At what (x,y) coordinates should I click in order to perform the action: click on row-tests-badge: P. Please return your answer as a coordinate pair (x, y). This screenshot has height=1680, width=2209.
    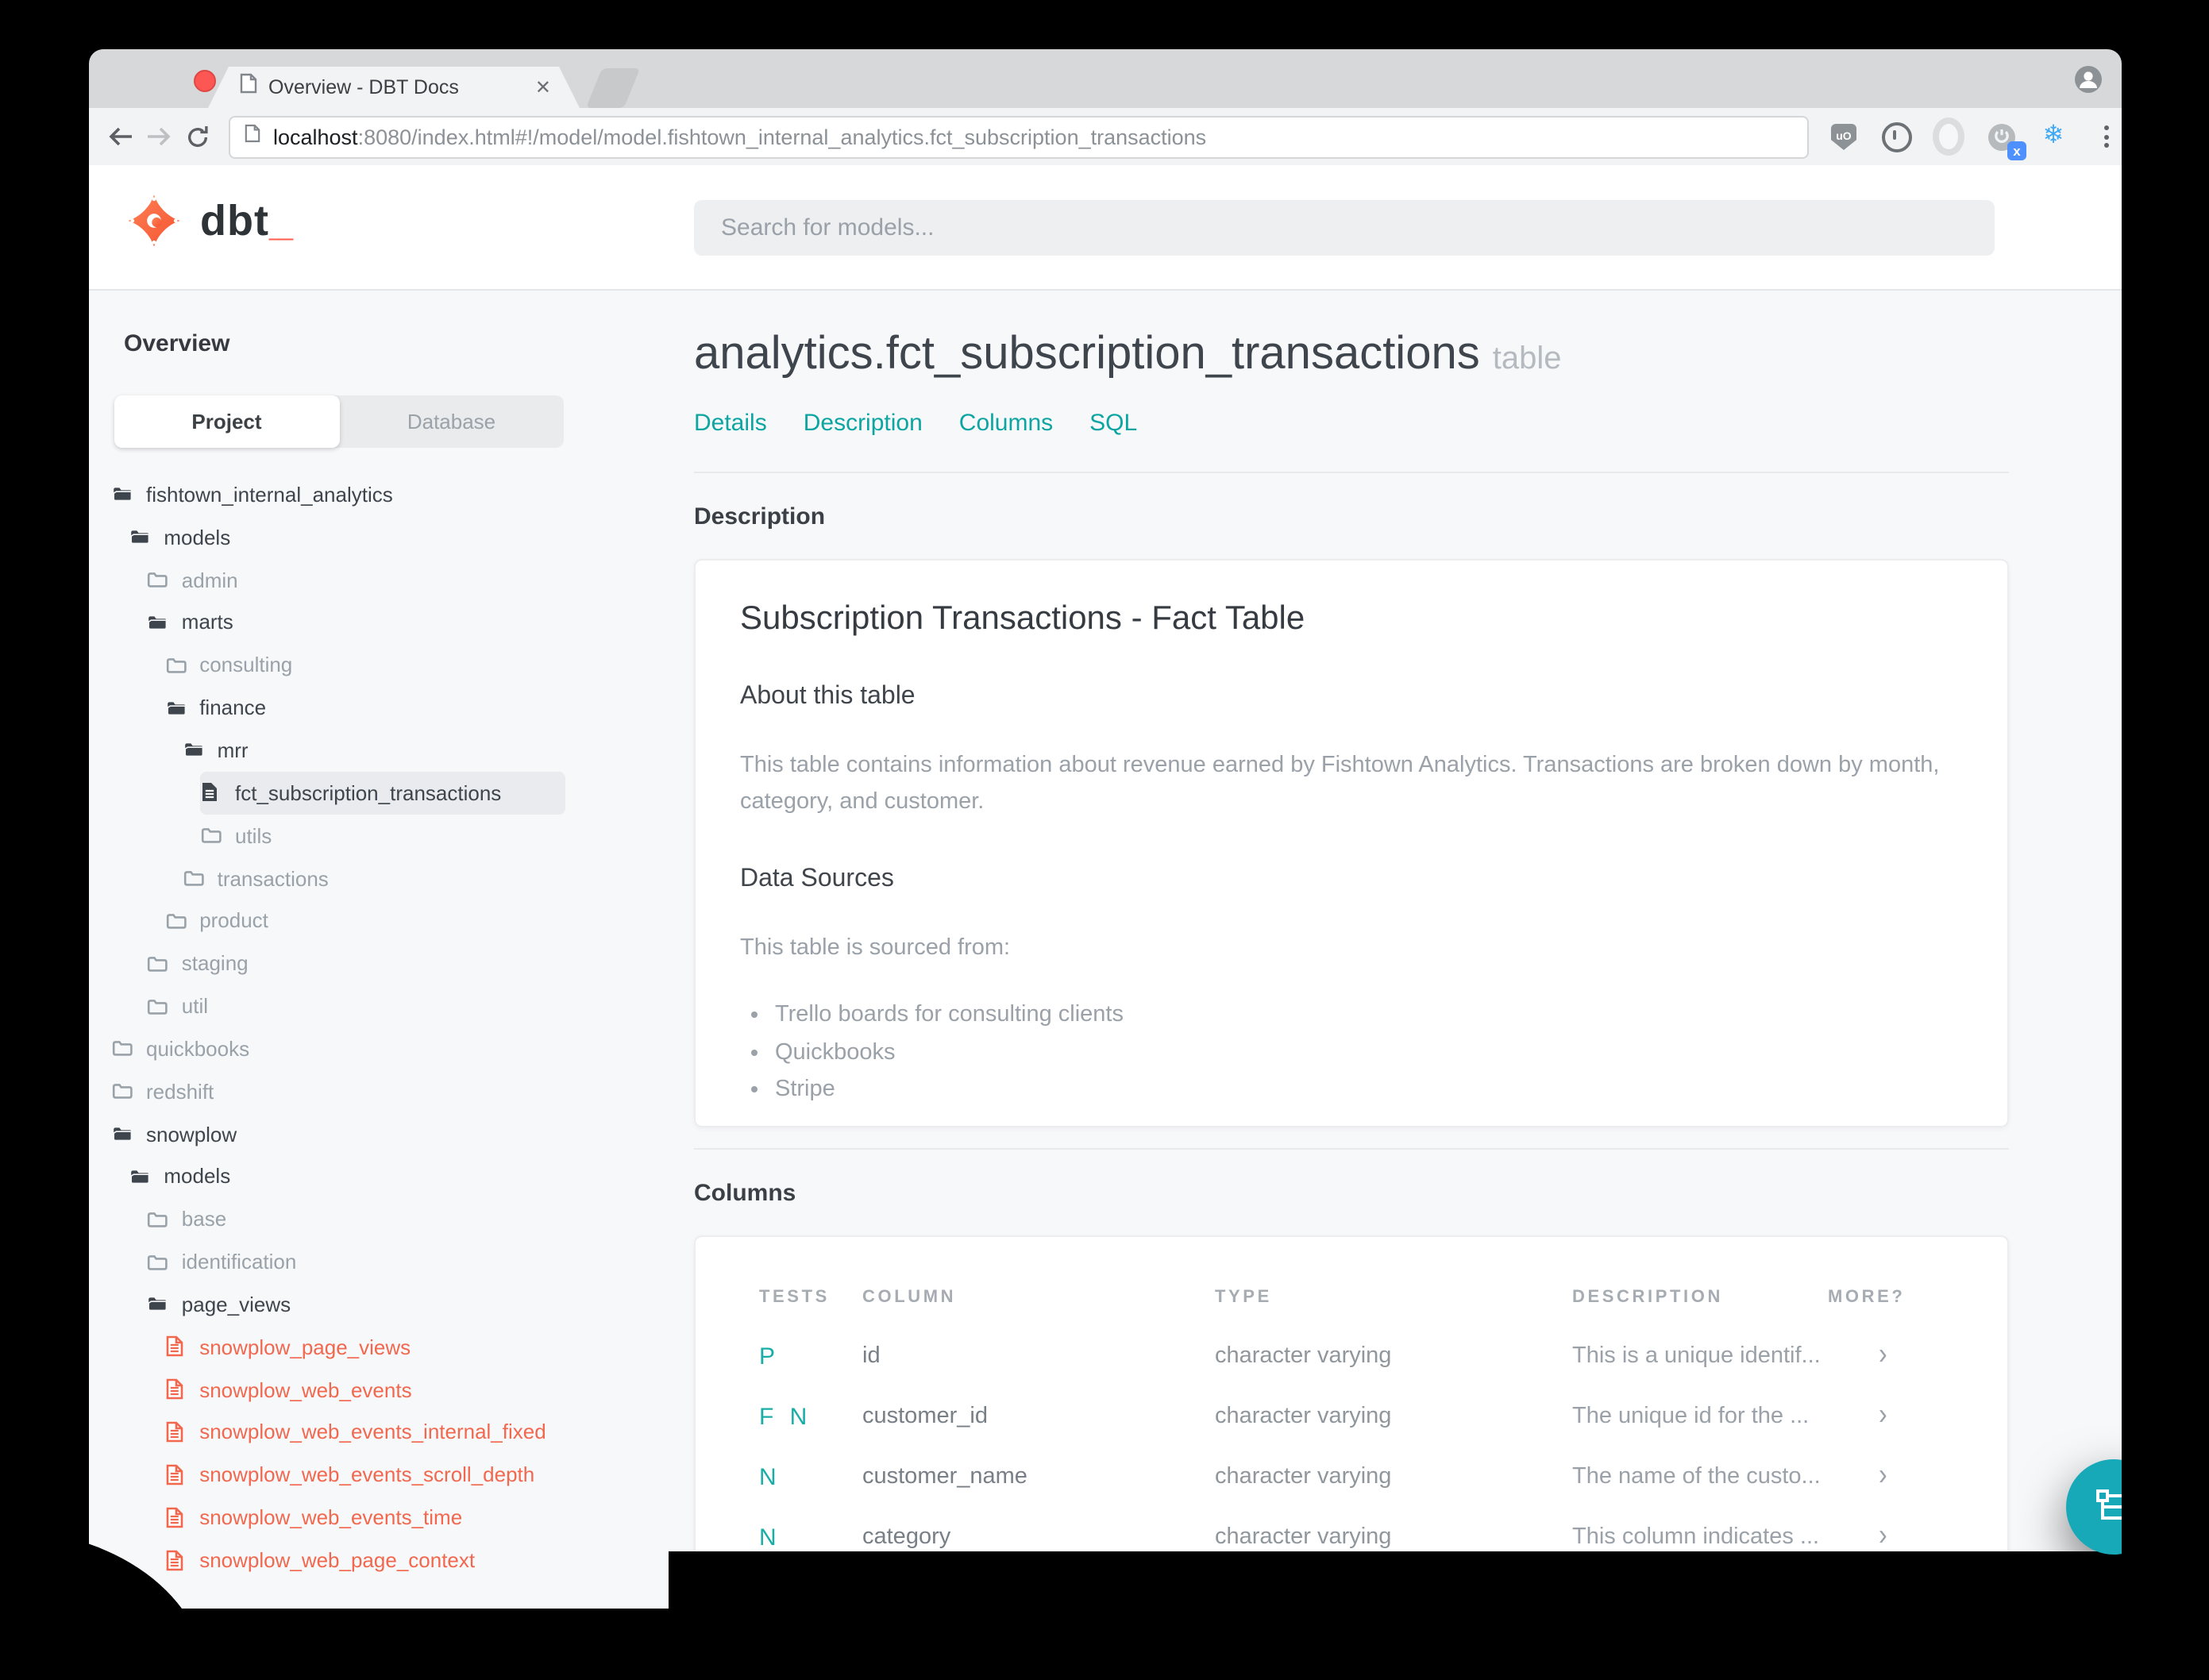
    Looking at the image, I should click on (770, 1356).